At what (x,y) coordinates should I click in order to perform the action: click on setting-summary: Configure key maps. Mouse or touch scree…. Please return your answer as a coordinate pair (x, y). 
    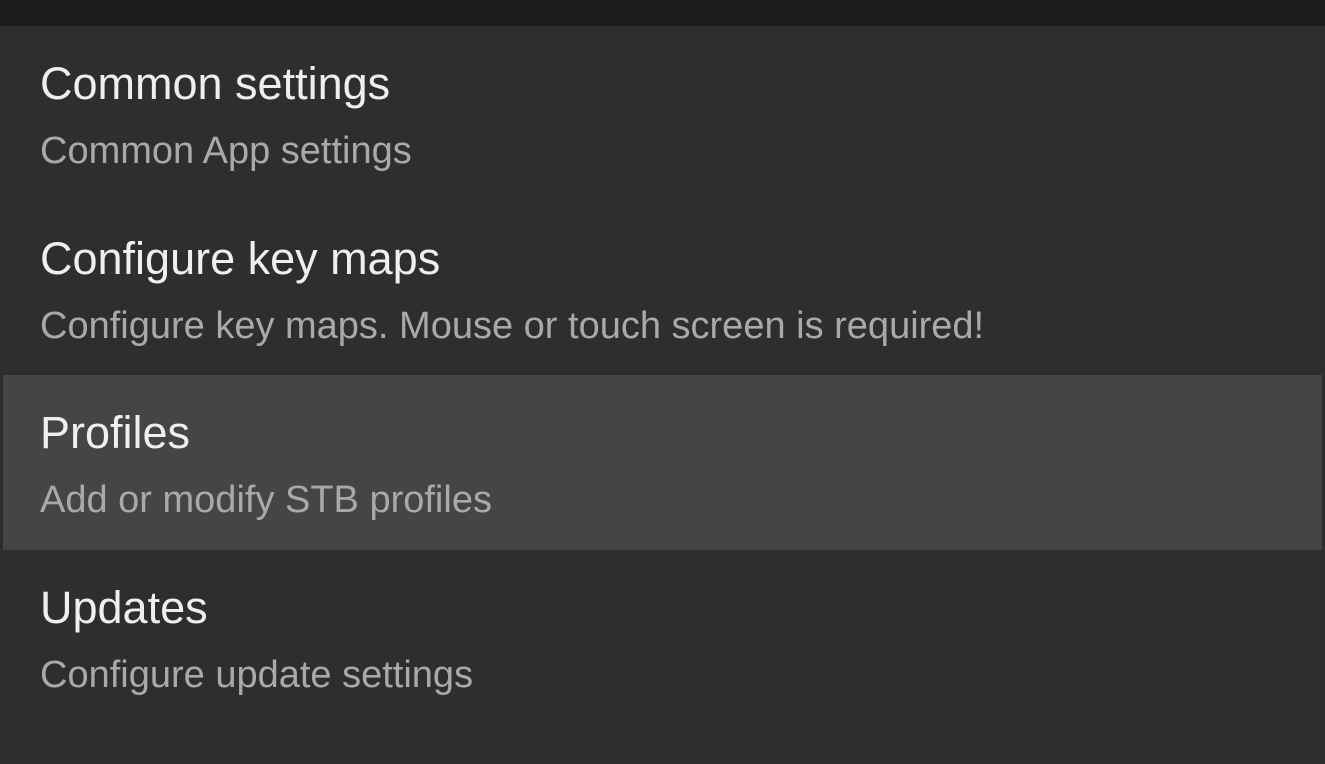
    Looking at the image, I should click on (512, 326).